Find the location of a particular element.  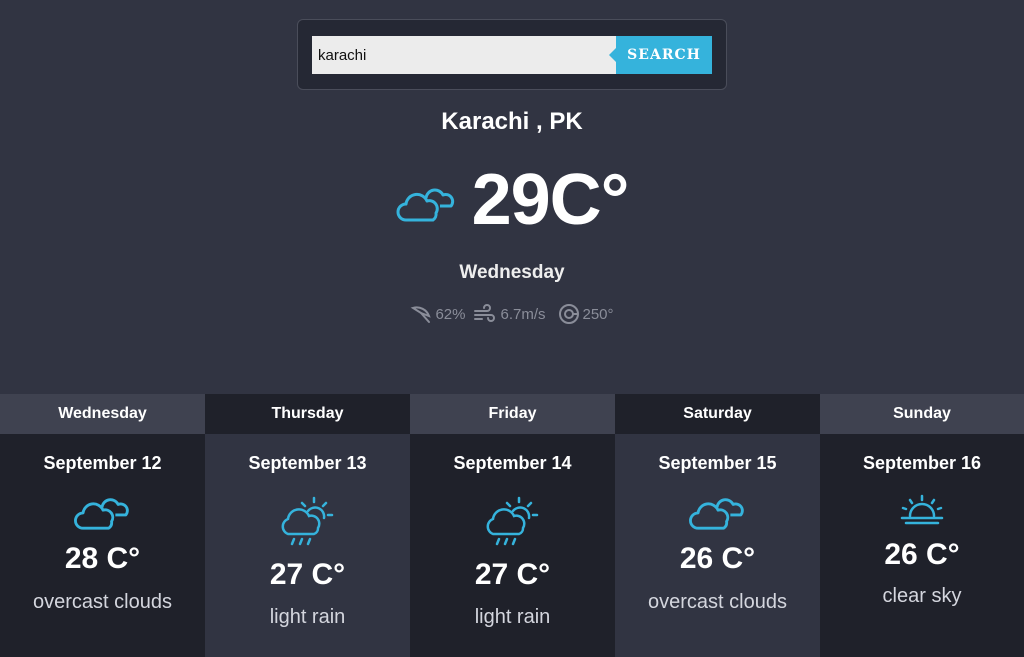

forecast-date: September 15 is located at coordinates (717, 463).